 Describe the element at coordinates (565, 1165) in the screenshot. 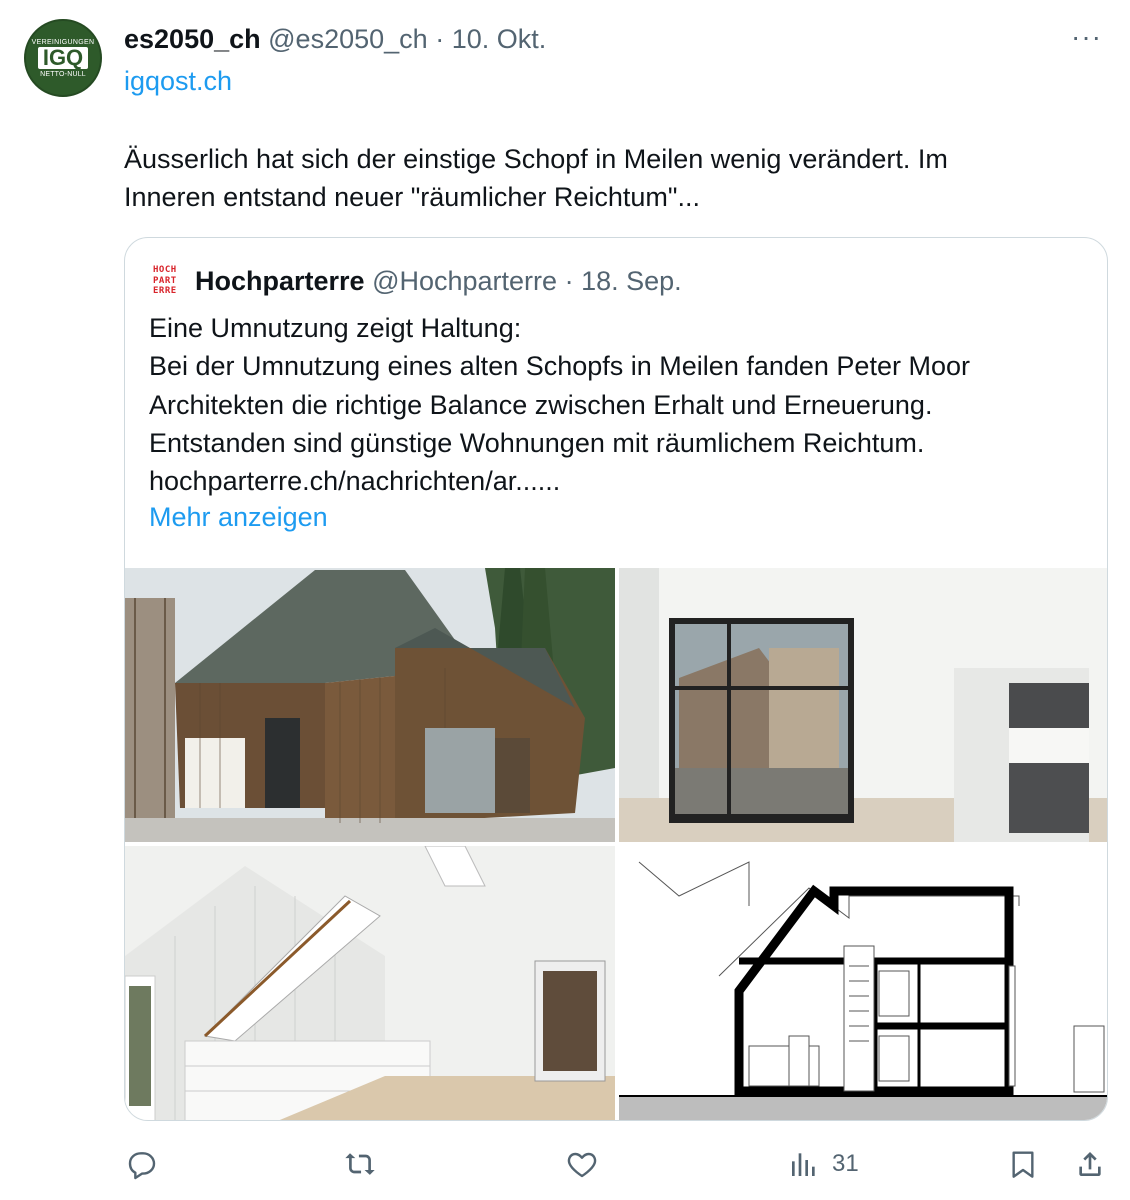

I see `action-bar: 31` at that location.